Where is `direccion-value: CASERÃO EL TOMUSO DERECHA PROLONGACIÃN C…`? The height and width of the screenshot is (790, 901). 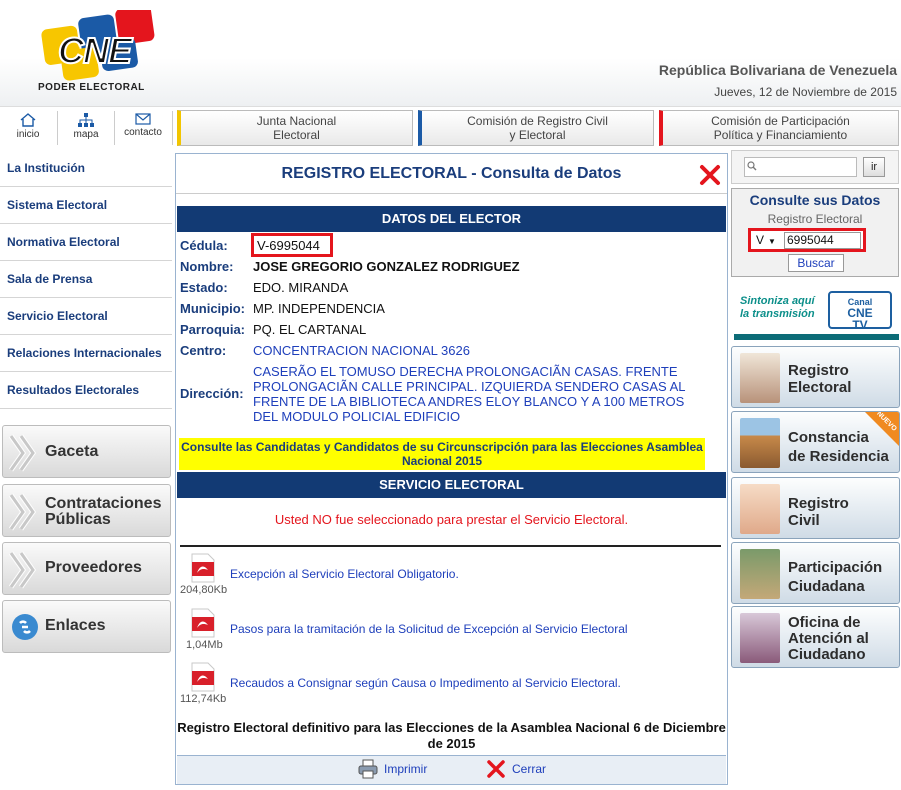
direccion-value: CASERÃO EL TOMUSO DERECHA PROLONGACIÃN C… is located at coordinates (469, 394).